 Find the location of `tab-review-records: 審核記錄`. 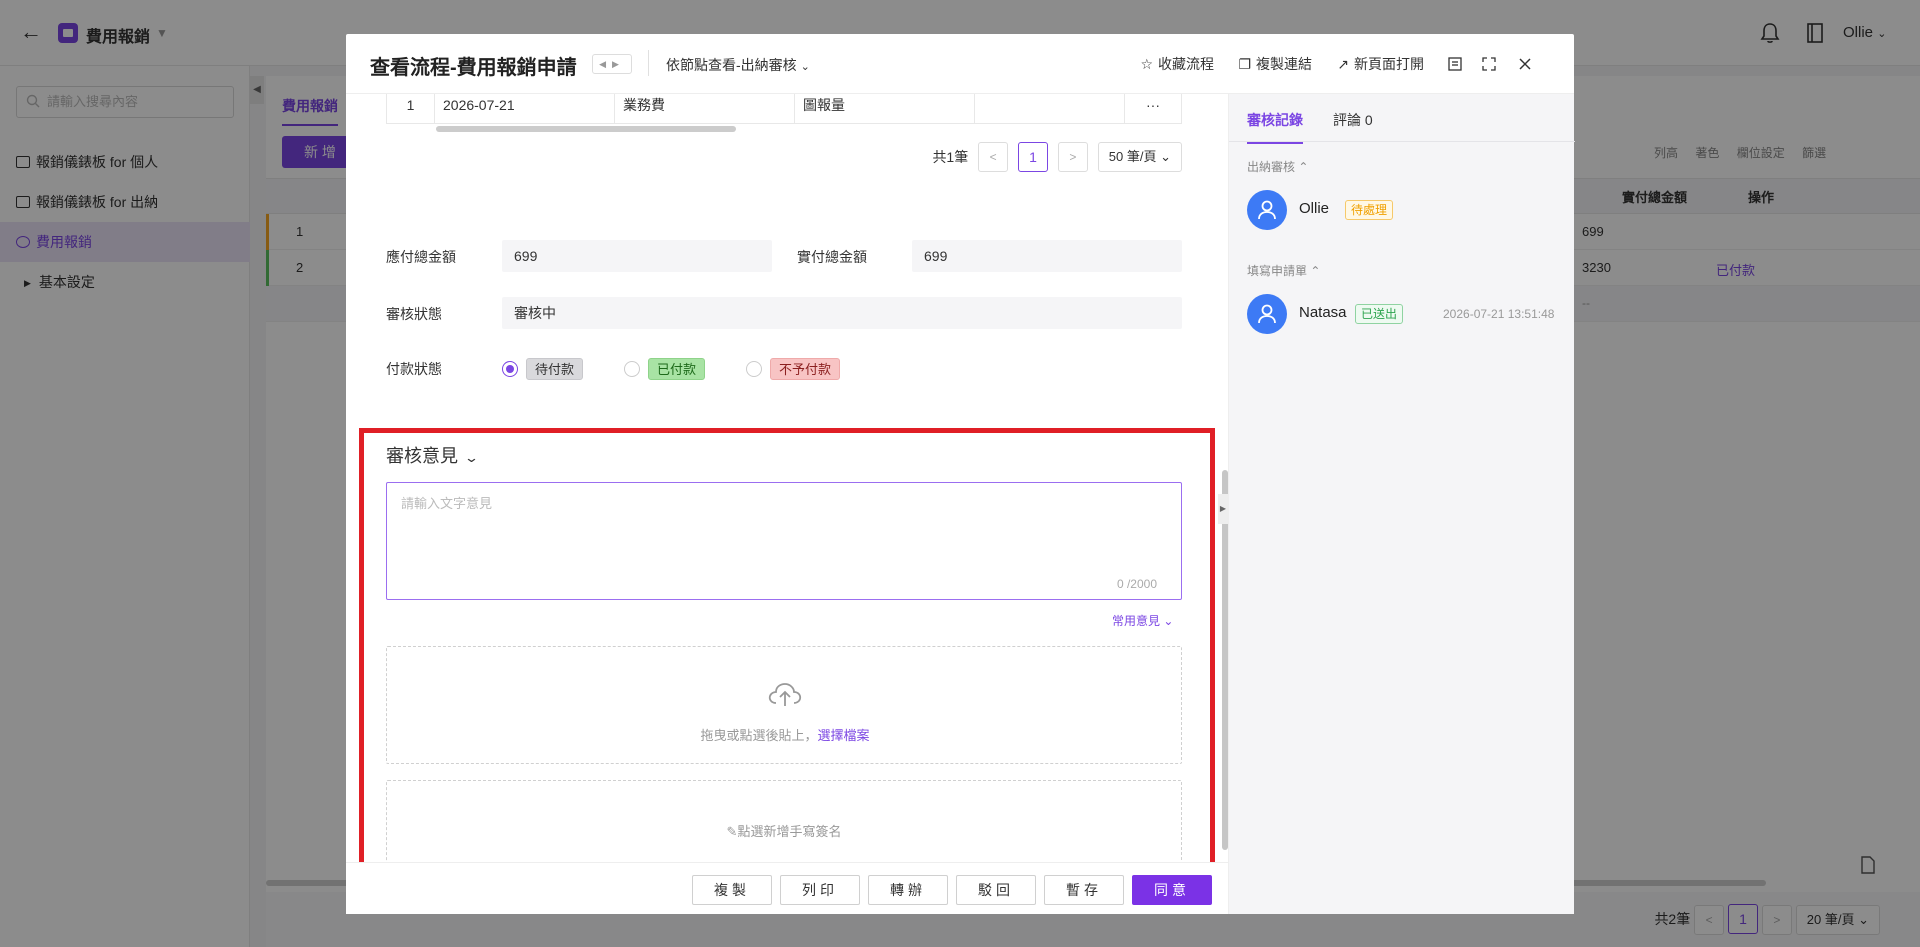

tab-review-records: 審核記錄 is located at coordinates (1275, 127).